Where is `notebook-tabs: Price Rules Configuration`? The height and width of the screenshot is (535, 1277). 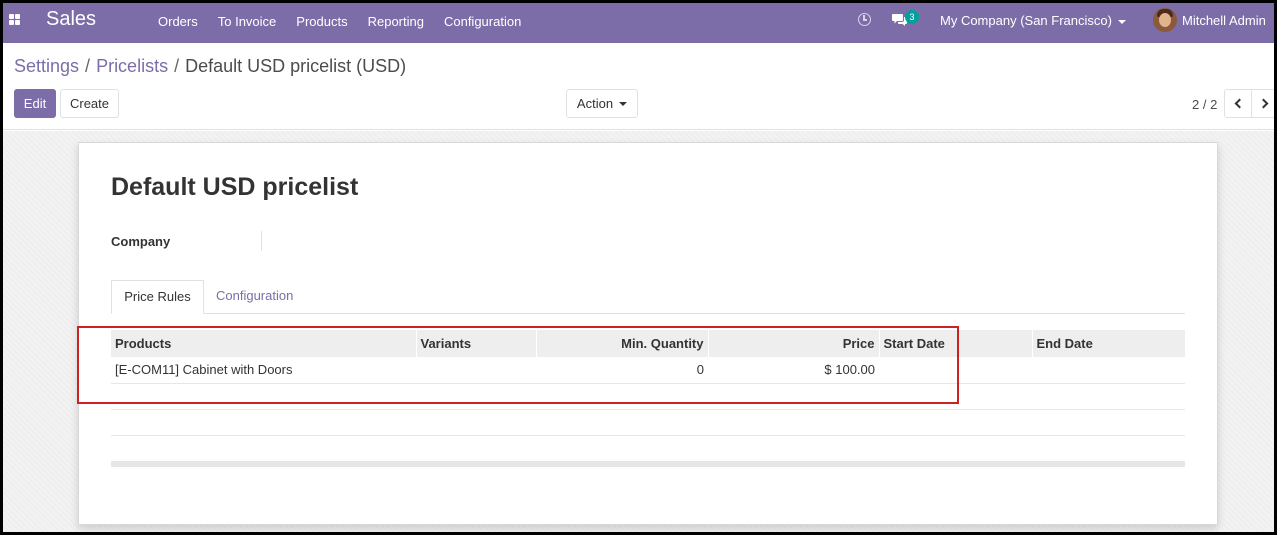
notebook-tabs: Price Rules Configuration is located at coordinates (648, 297).